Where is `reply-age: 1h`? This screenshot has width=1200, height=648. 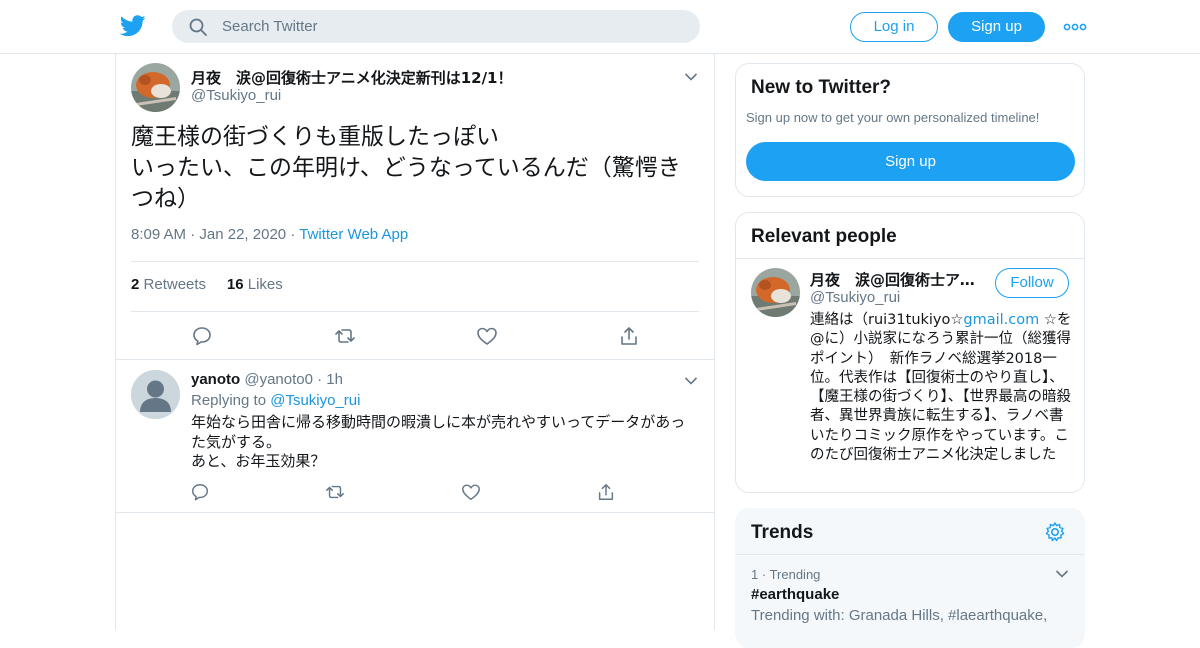 reply-age: 1h is located at coordinates (334, 379).